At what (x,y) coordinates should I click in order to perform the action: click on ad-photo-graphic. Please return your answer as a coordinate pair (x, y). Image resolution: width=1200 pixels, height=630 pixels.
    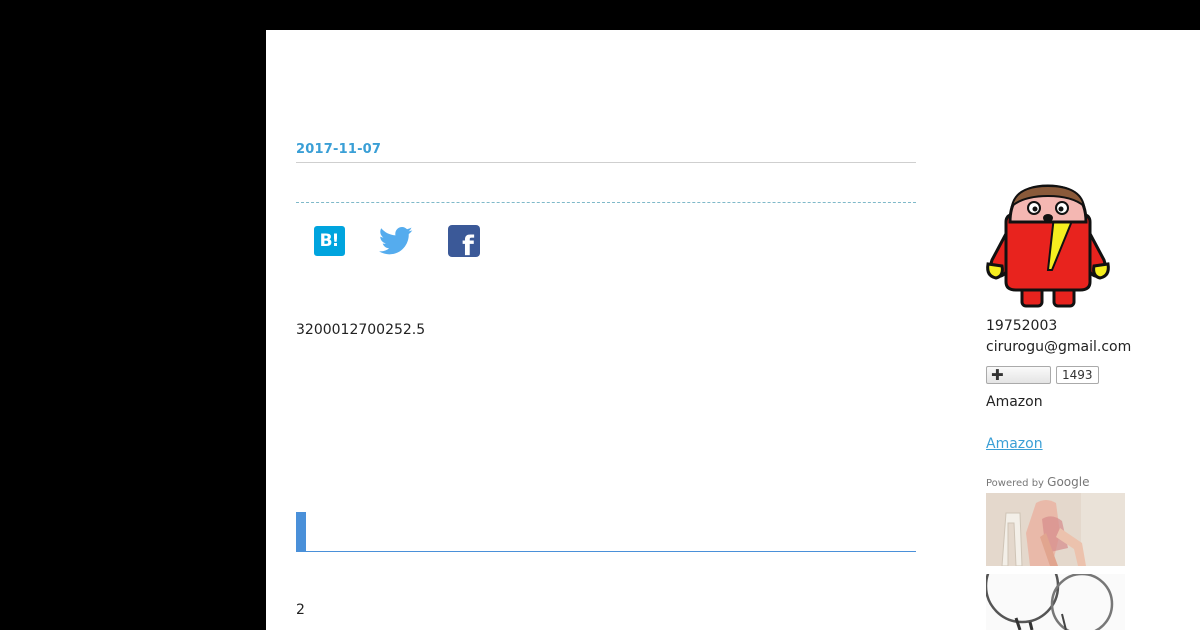
    Looking at the image, I should click on (1055, 529).